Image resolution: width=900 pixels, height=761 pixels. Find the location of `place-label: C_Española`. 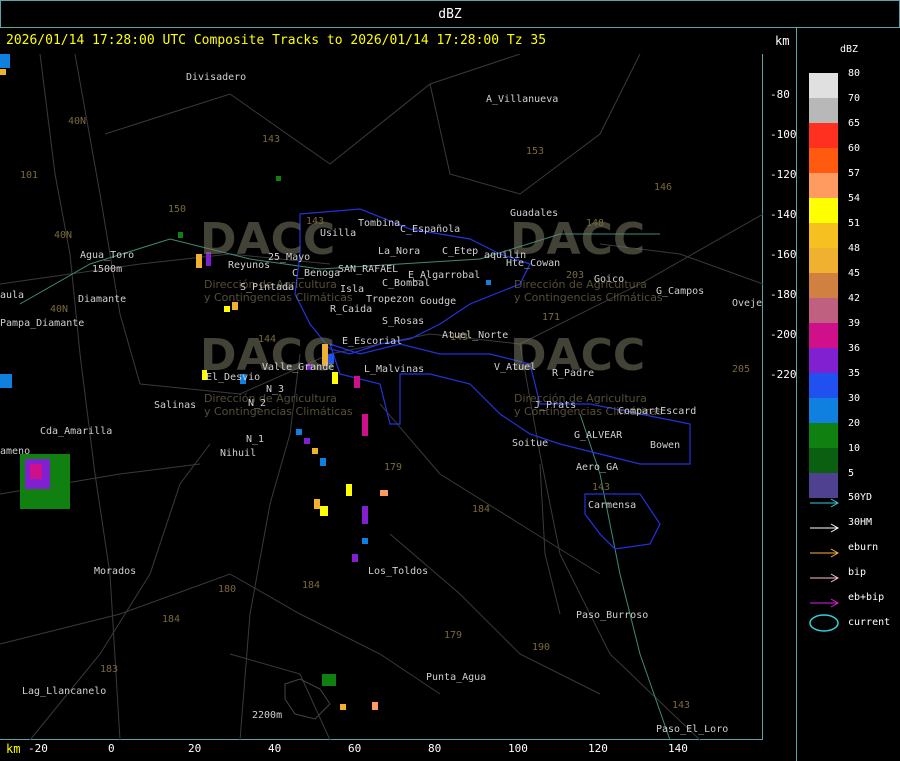

place-label: C_Española is located at coordinates (430, 229).